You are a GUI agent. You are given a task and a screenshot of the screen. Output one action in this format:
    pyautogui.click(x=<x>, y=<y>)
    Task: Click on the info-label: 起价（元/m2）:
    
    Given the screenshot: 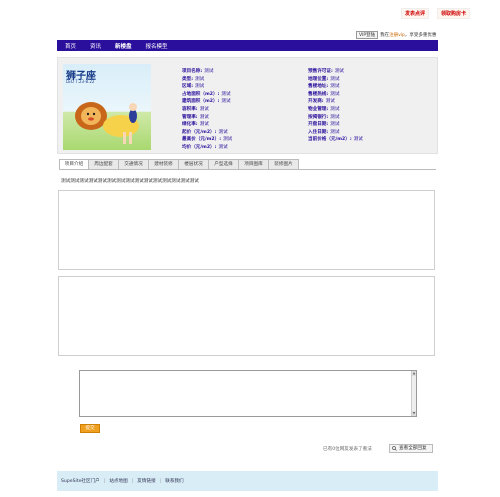 What is the action you would take?
    pyautogui.click(x=199, y=132)
    